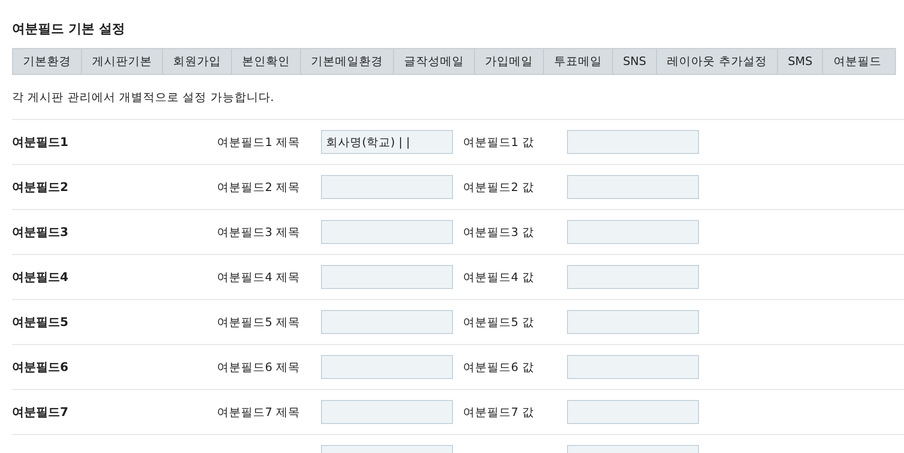  Describe the element at coordinates (143, 97) in the screenshot. I see `description-text: 각 게시판 관리에서 개별적으로 설정 가능합니다.` at that location.